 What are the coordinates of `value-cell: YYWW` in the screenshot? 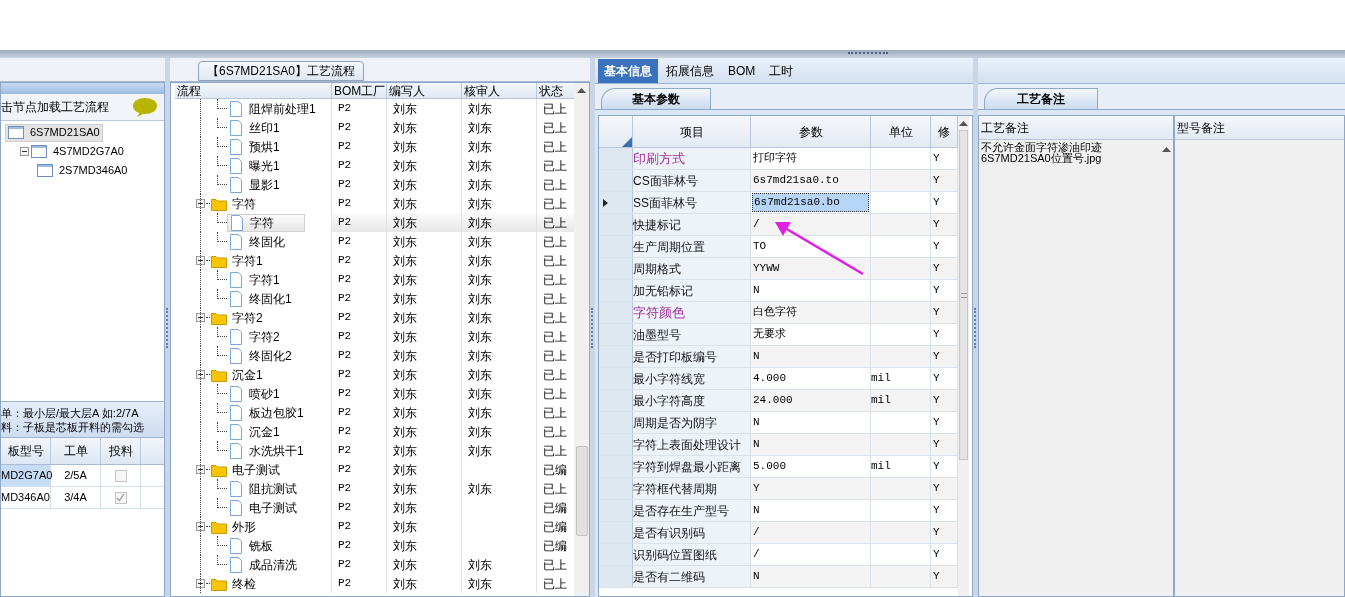 It's located at (810, 268).